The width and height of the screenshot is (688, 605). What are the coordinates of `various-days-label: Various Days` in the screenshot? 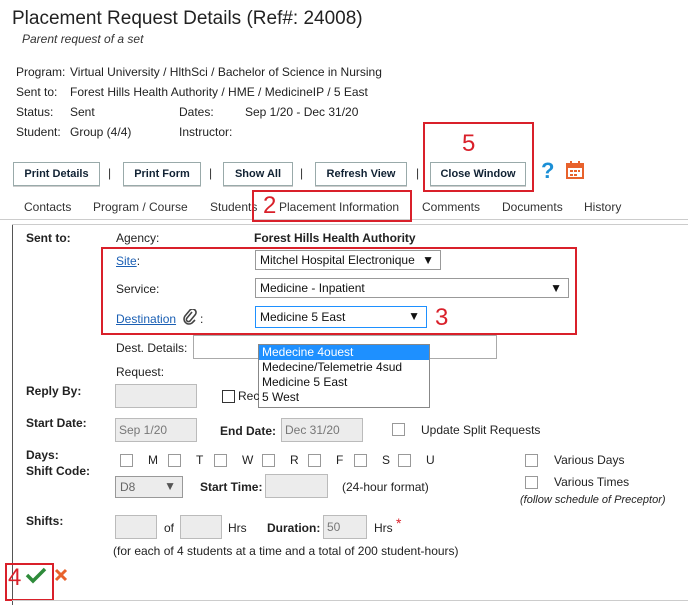 It's located at (589, 460).